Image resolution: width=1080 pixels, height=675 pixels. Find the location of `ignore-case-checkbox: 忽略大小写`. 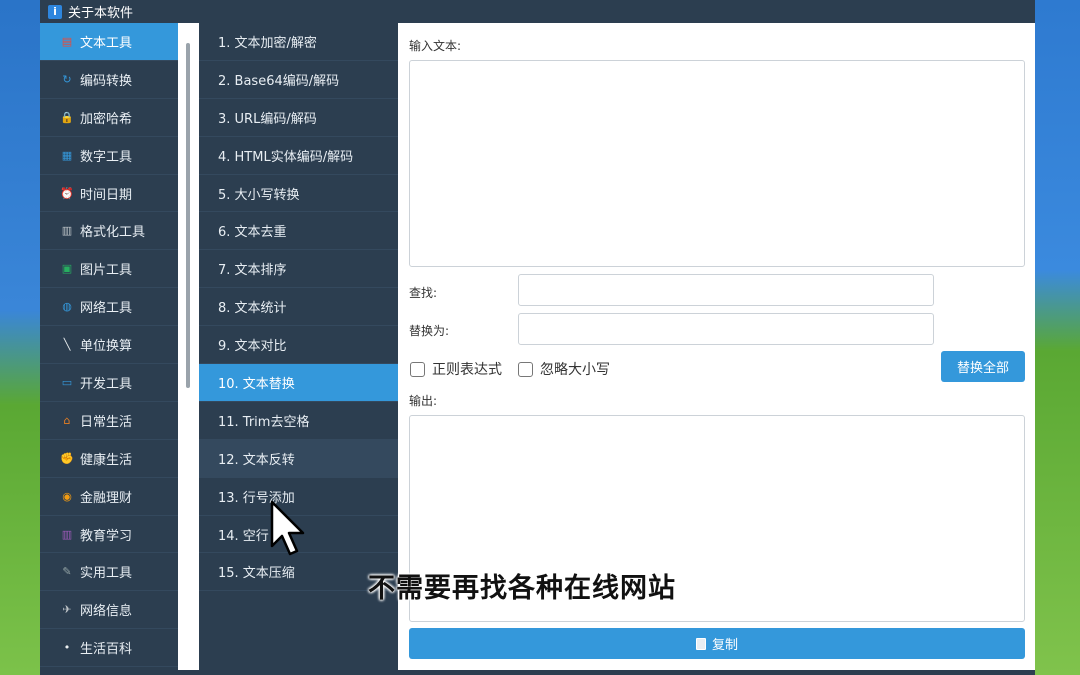

ignore-case-checkbox: 忽略大小写 is located at coordinates (564, 369).